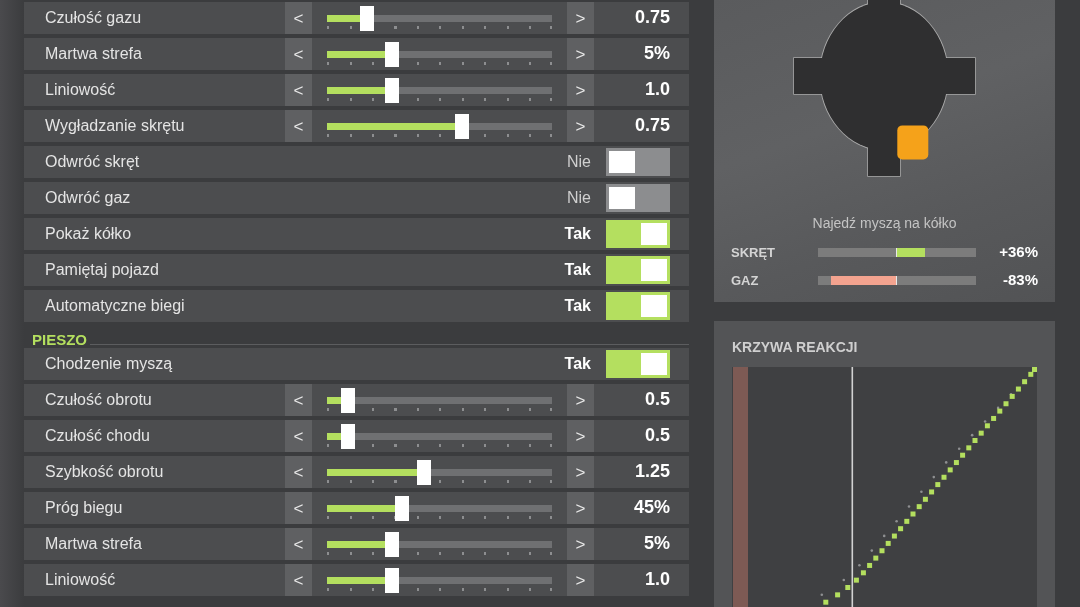 The image size is (1080, 607). What do you see at coordinates (884, 88) in the screenshot?
I see `joystick-pad` at bounding box center [884, 88].